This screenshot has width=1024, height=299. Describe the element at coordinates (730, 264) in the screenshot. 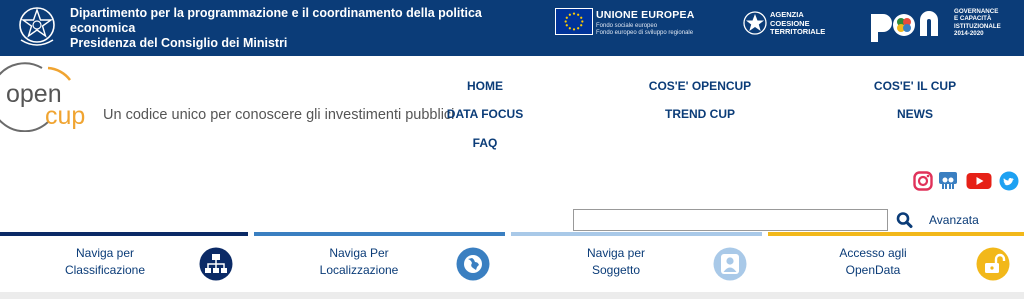

I see `user-icon` at that location.